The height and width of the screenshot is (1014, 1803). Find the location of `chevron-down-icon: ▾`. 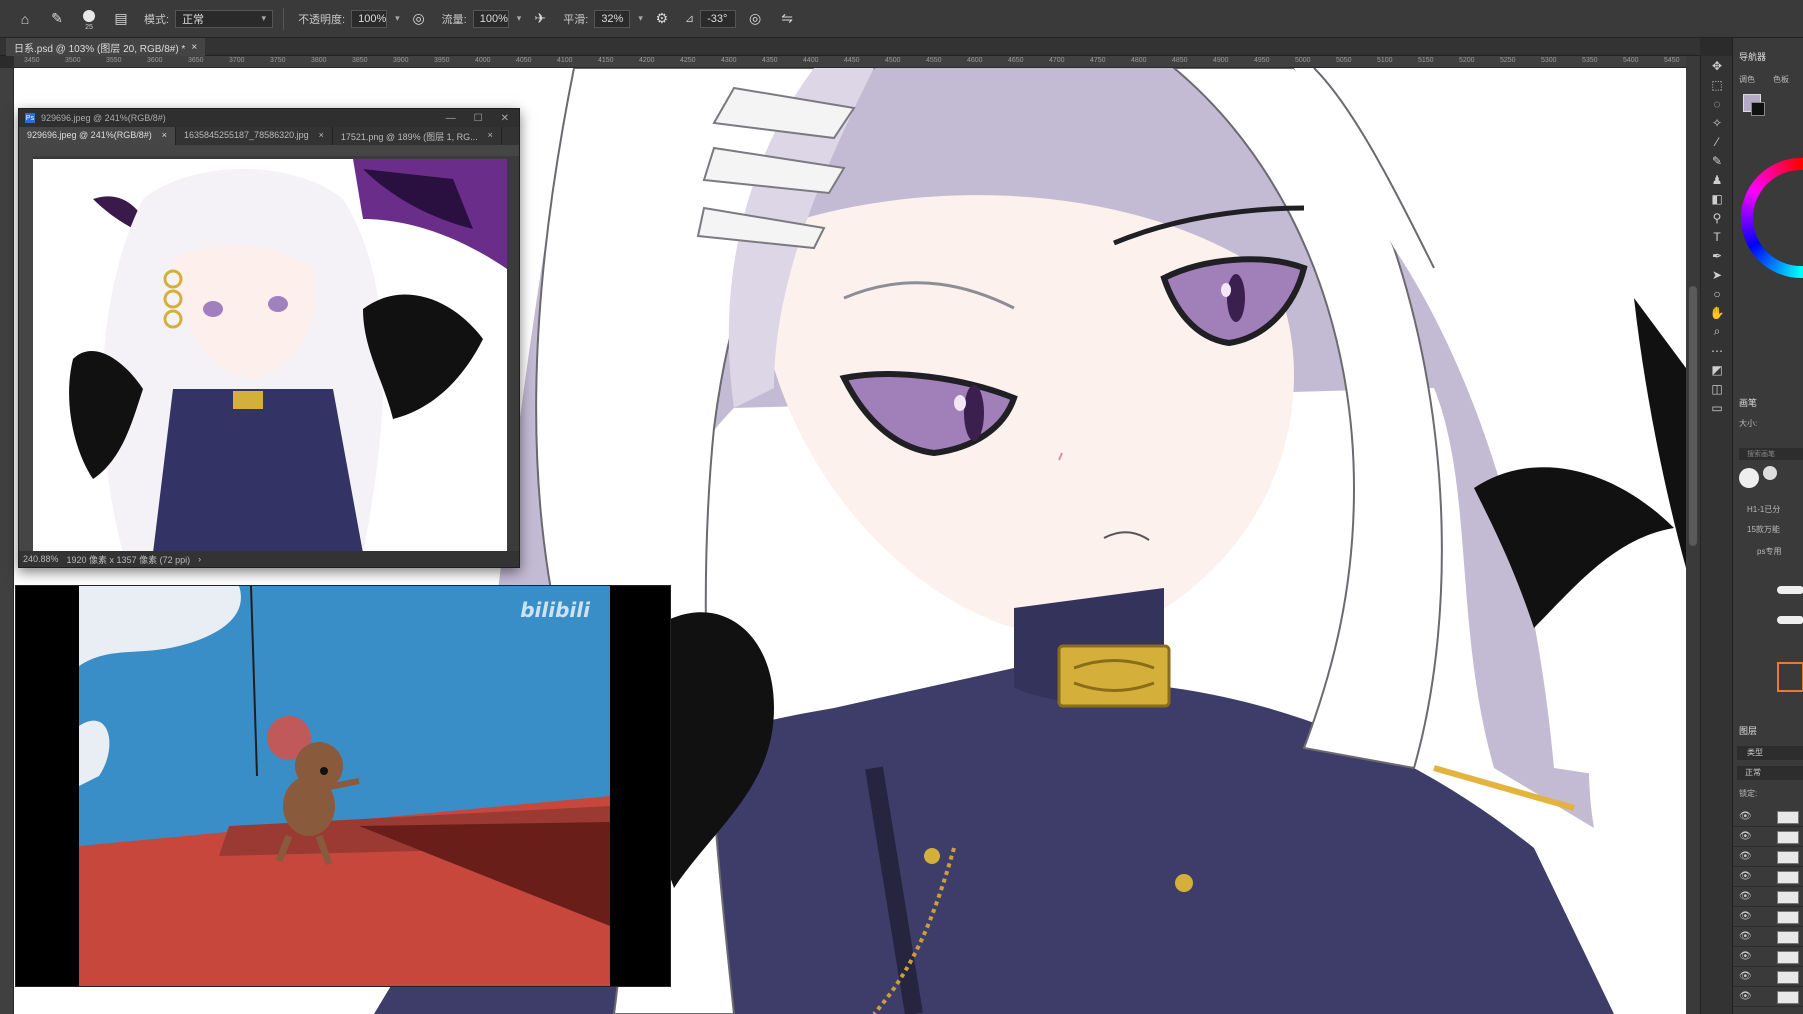

chevron-down-icon: ▾ is located at coordinates (264, 18).